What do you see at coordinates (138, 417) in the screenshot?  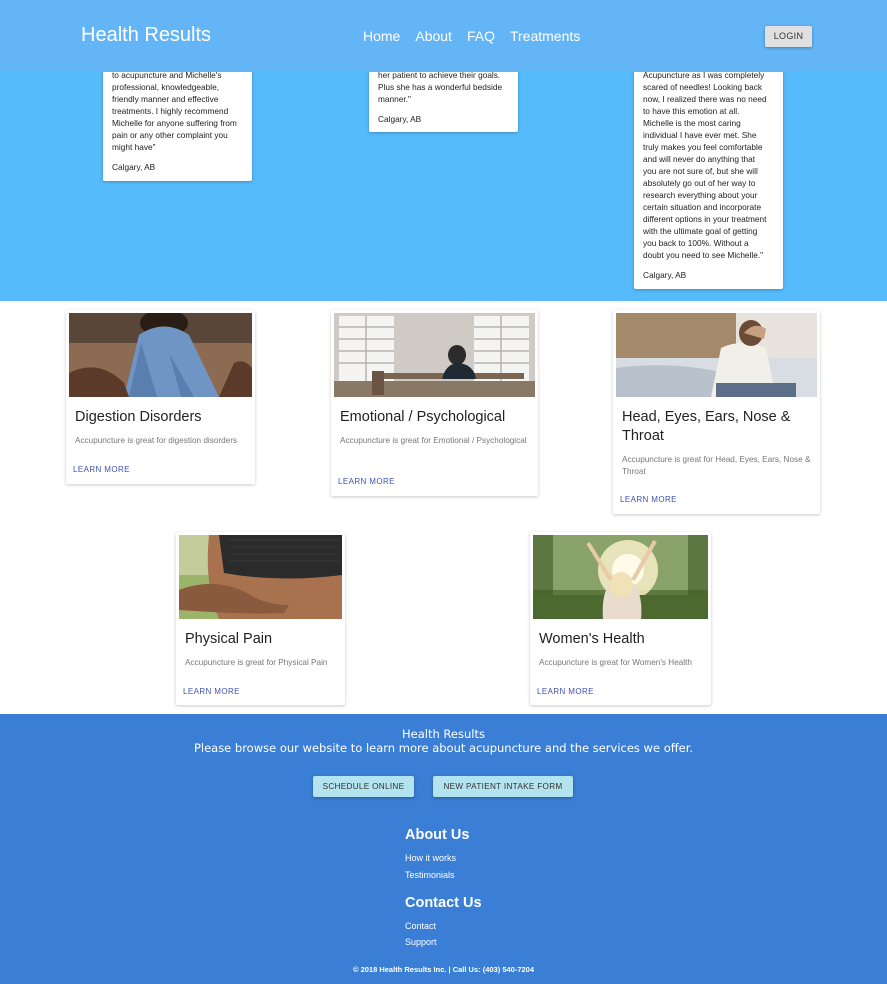 I see `service-title: Digestion Disorders` at bounding box center [138, 417].